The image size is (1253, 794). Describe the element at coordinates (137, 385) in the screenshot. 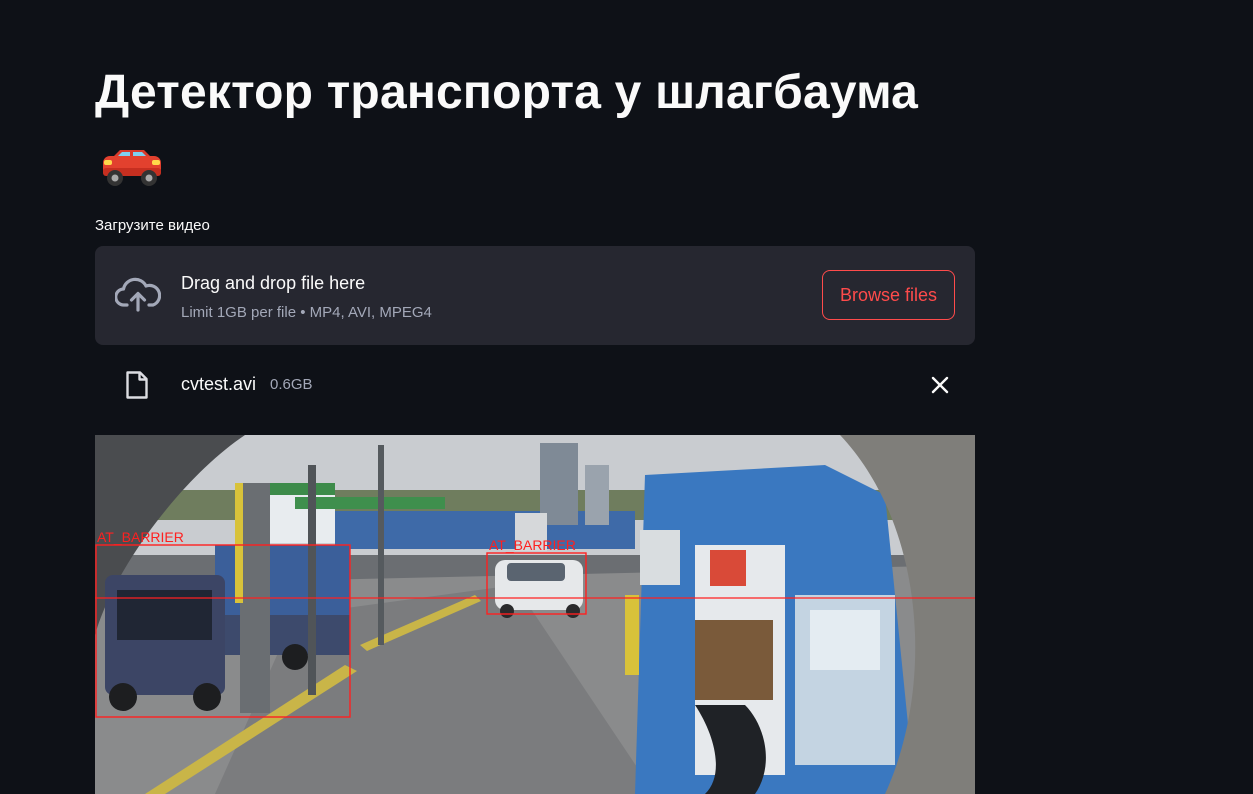

I see `file-icon` at that location.